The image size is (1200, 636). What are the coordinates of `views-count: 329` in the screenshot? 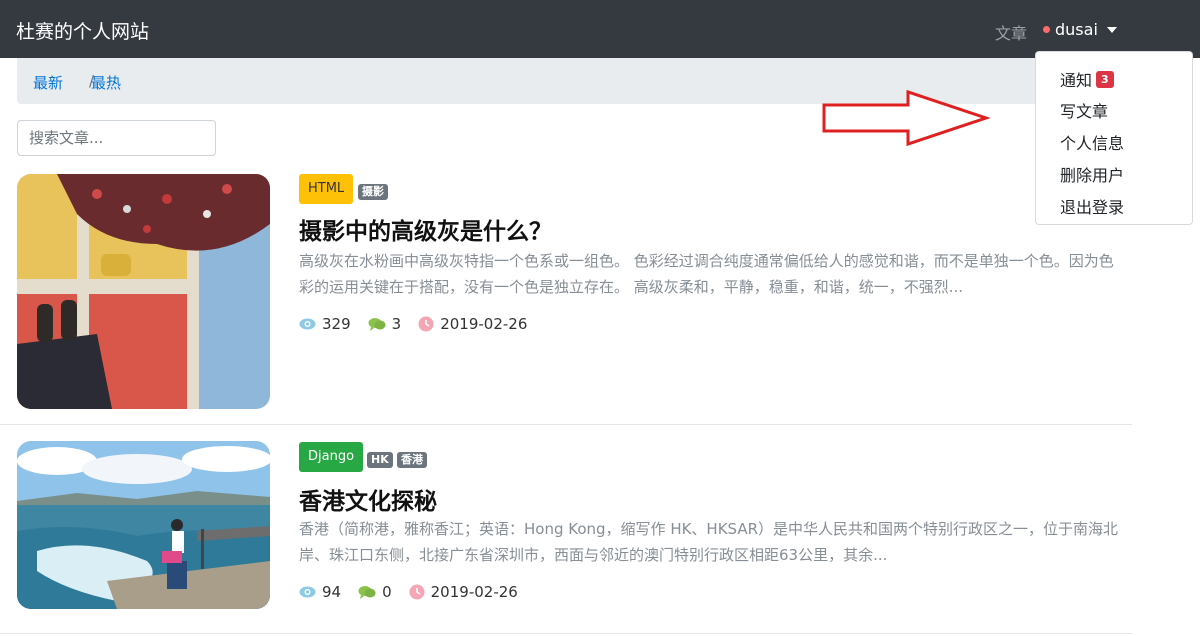 It's located at (325, 324).